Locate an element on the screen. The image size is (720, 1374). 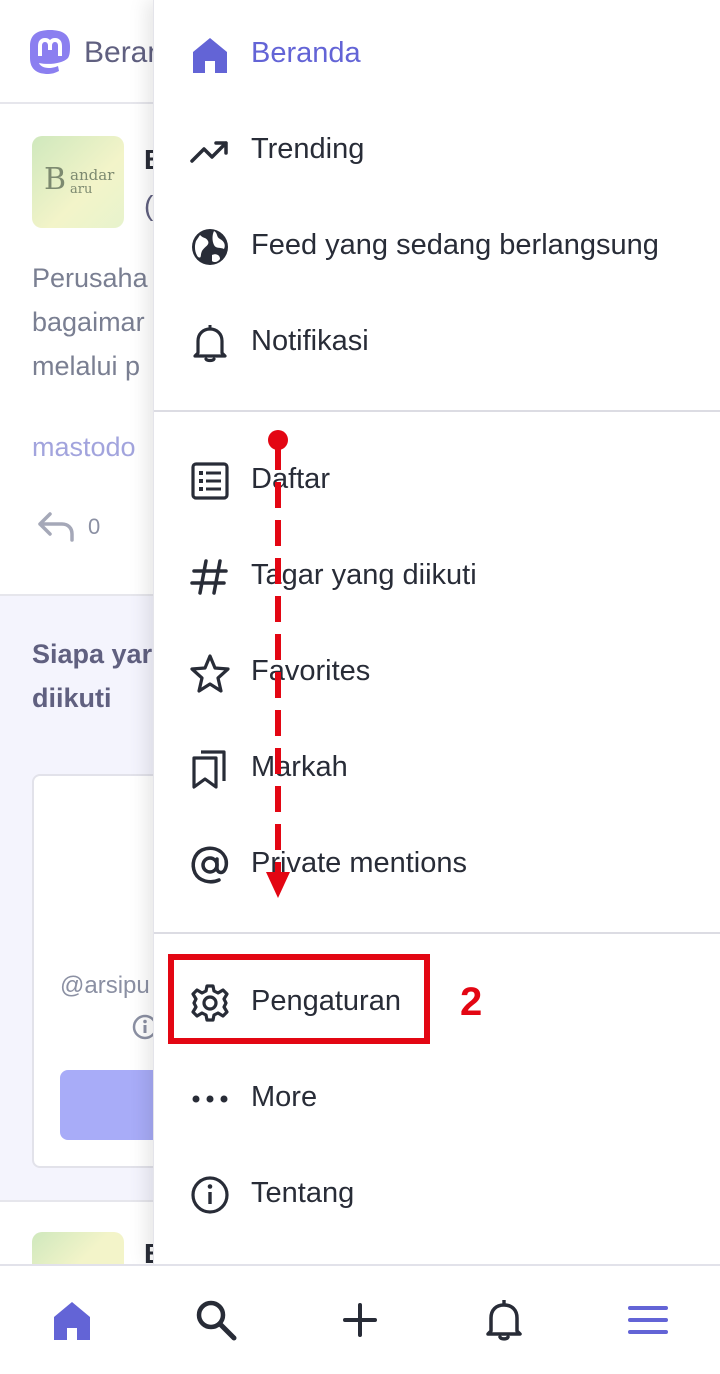
drawer-item-followed-hashtags: Tagar yang diikuti is located at coordinates (437, 577).